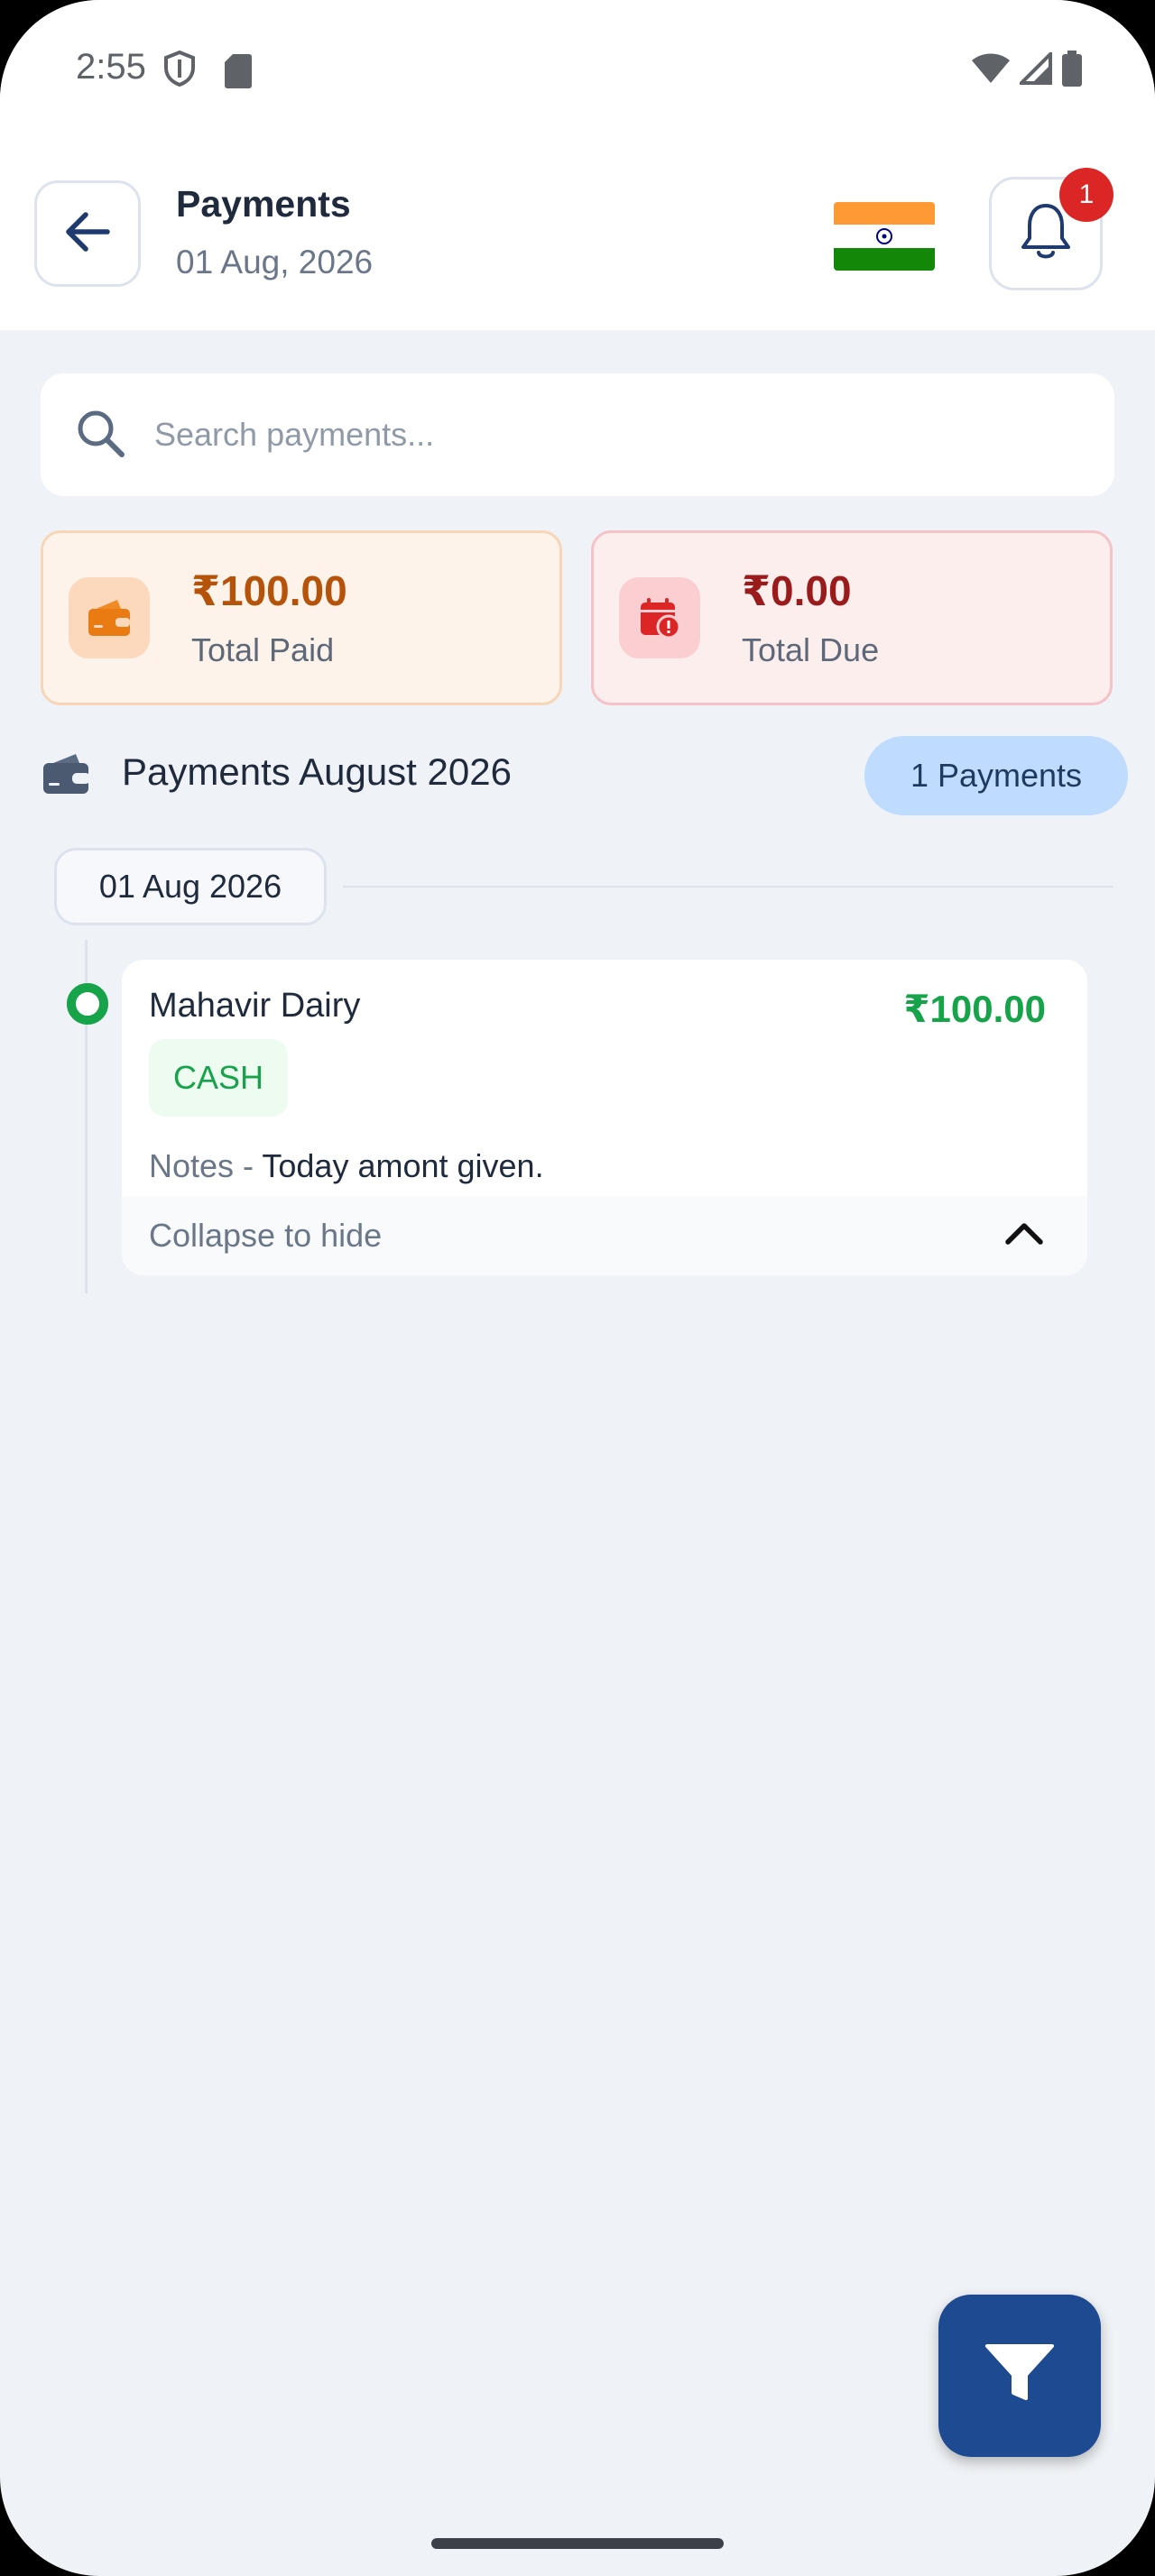 This screenshot has height=2576, width=1155. Describe the element at coordinates (266, 1235) in the screenshot. I see `collapse-label: Collapse to hide` at that location.